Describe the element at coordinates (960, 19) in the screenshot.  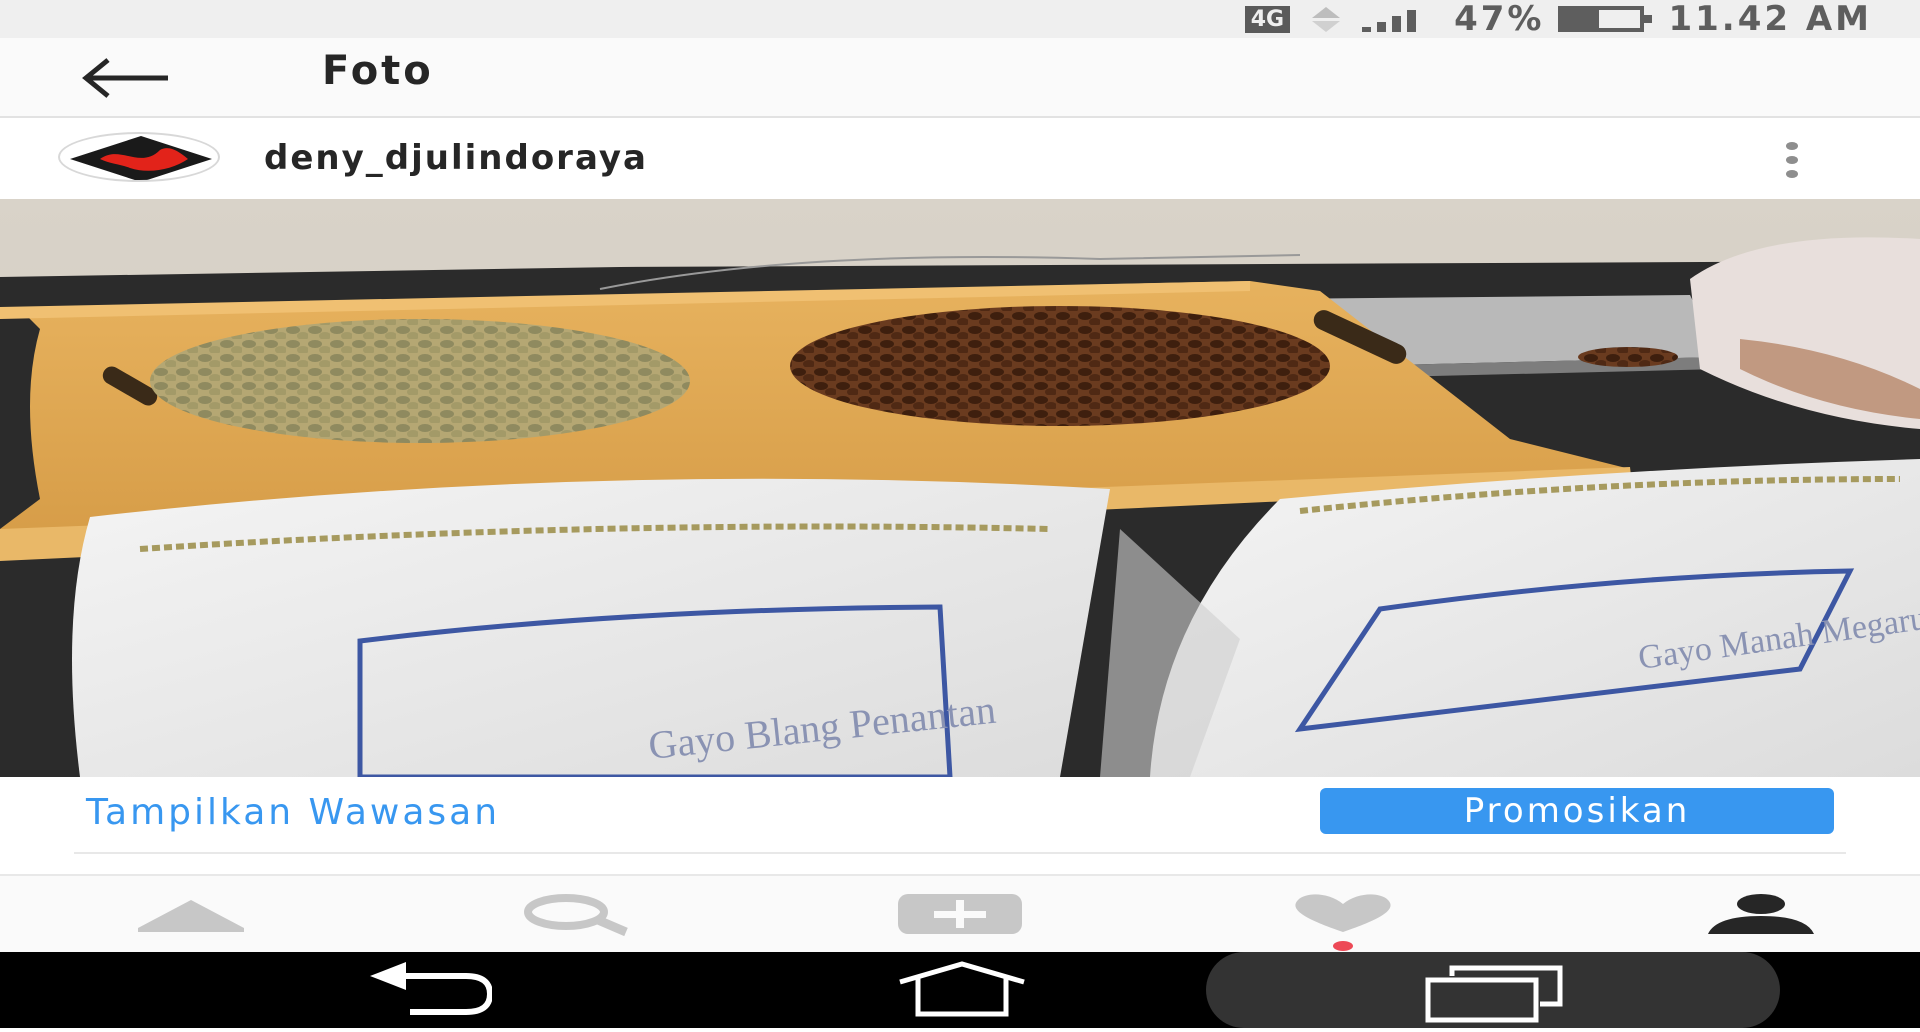
I see `status-bar: 4G 47% 11.42 AM` at that location.